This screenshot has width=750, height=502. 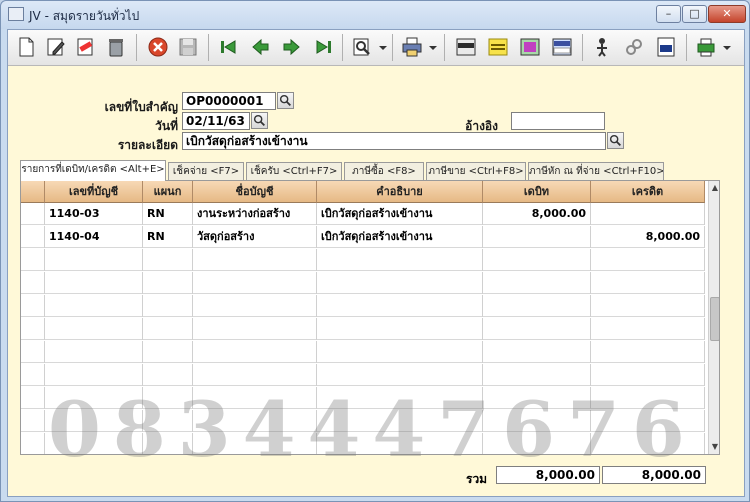 What do you see at coordinates (206, 171) in the screenshot?
I see `tab-cheque-pay: เช็คจ่าย <F7>` at bounding box center [206, 171].